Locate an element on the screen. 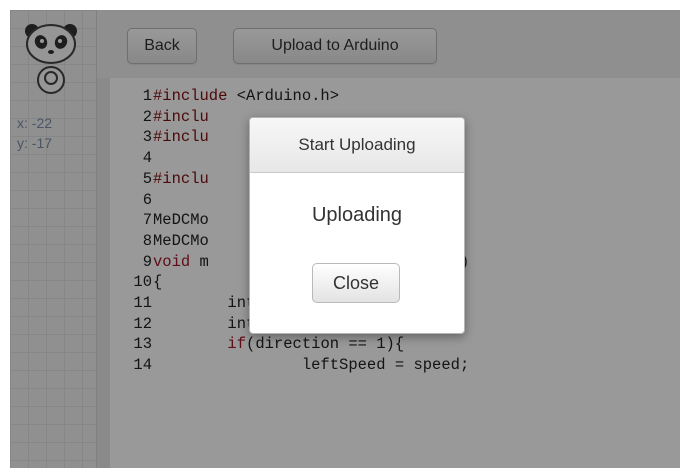  dialog-message: Uploading is located at coordinates (357, 215).